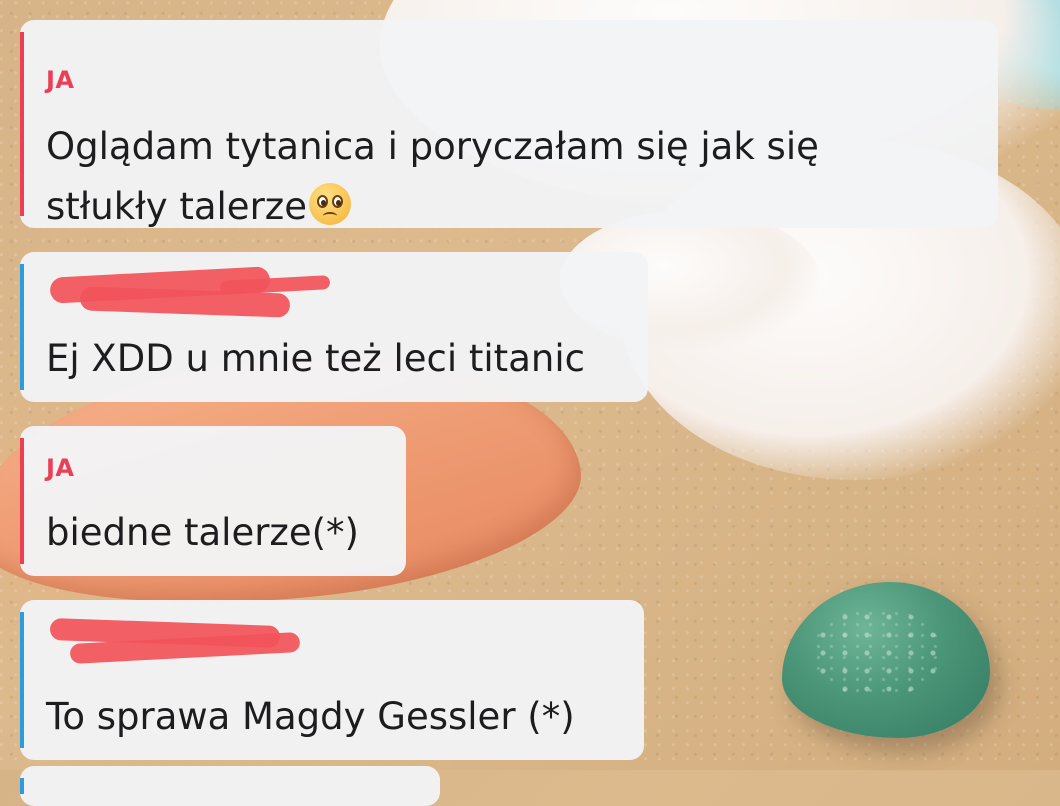 The image size is (1060, 806). I want to click on chat-message, so click(230, 786).